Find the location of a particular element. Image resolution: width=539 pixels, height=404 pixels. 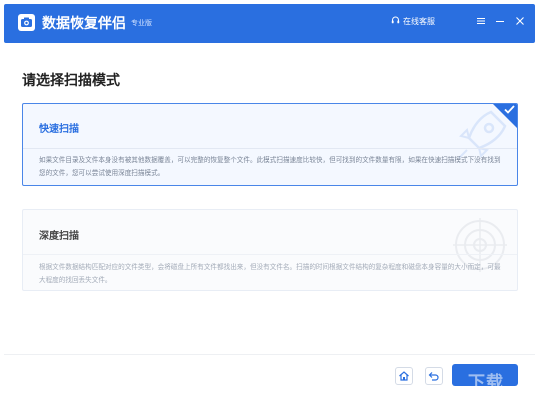

checkmark-icon is located at coordinates (509, 109).